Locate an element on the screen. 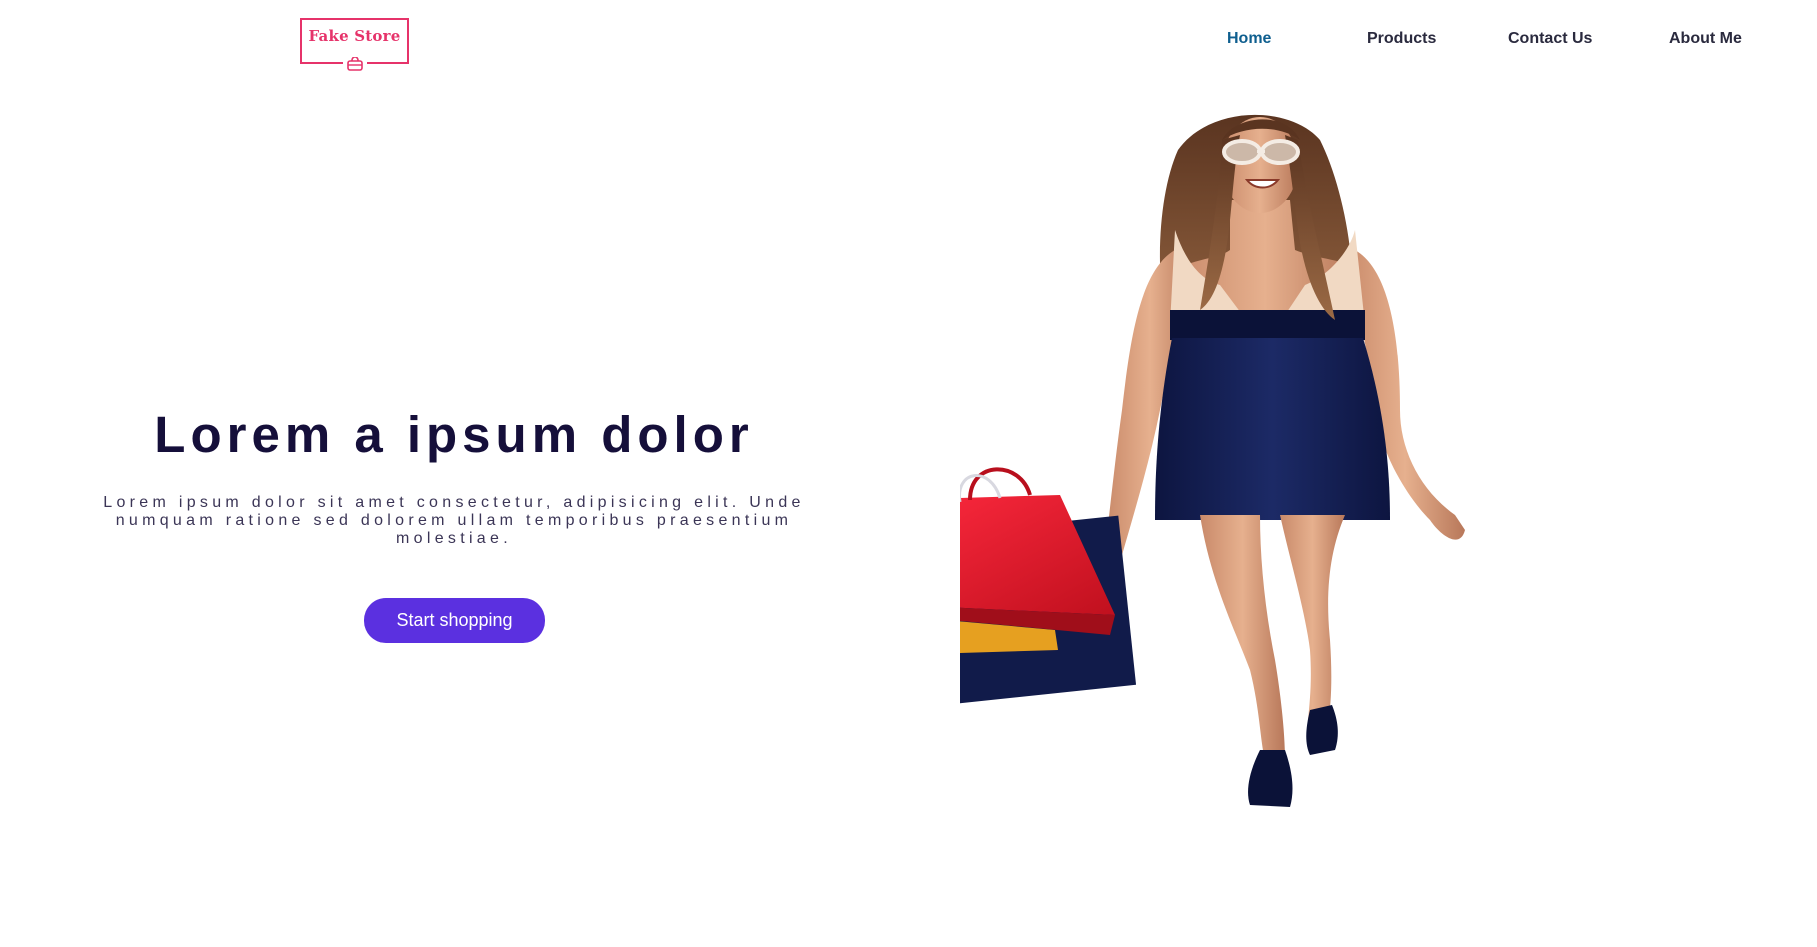 The image size is (1817, 947). start-shopping-button: Start shopping is located at coordinates (454, 620).